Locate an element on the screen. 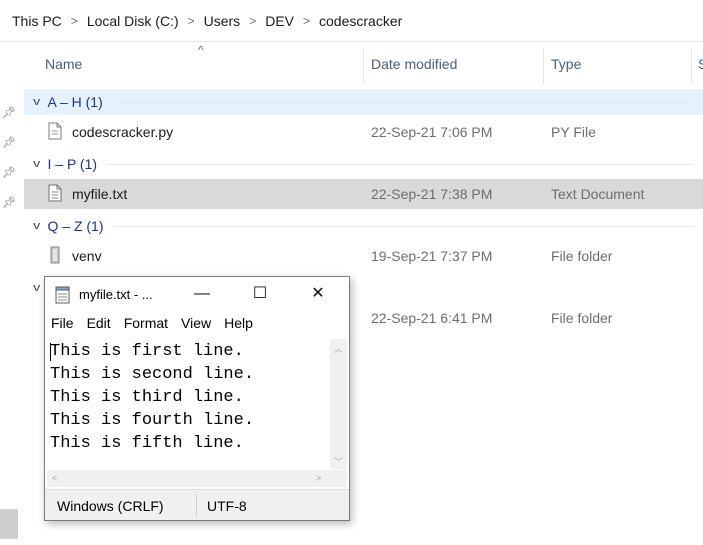 This screenshot has height=545, width=703. file-date: 19-Sep-21 7:37 PM is located at coordinates (432, 256).